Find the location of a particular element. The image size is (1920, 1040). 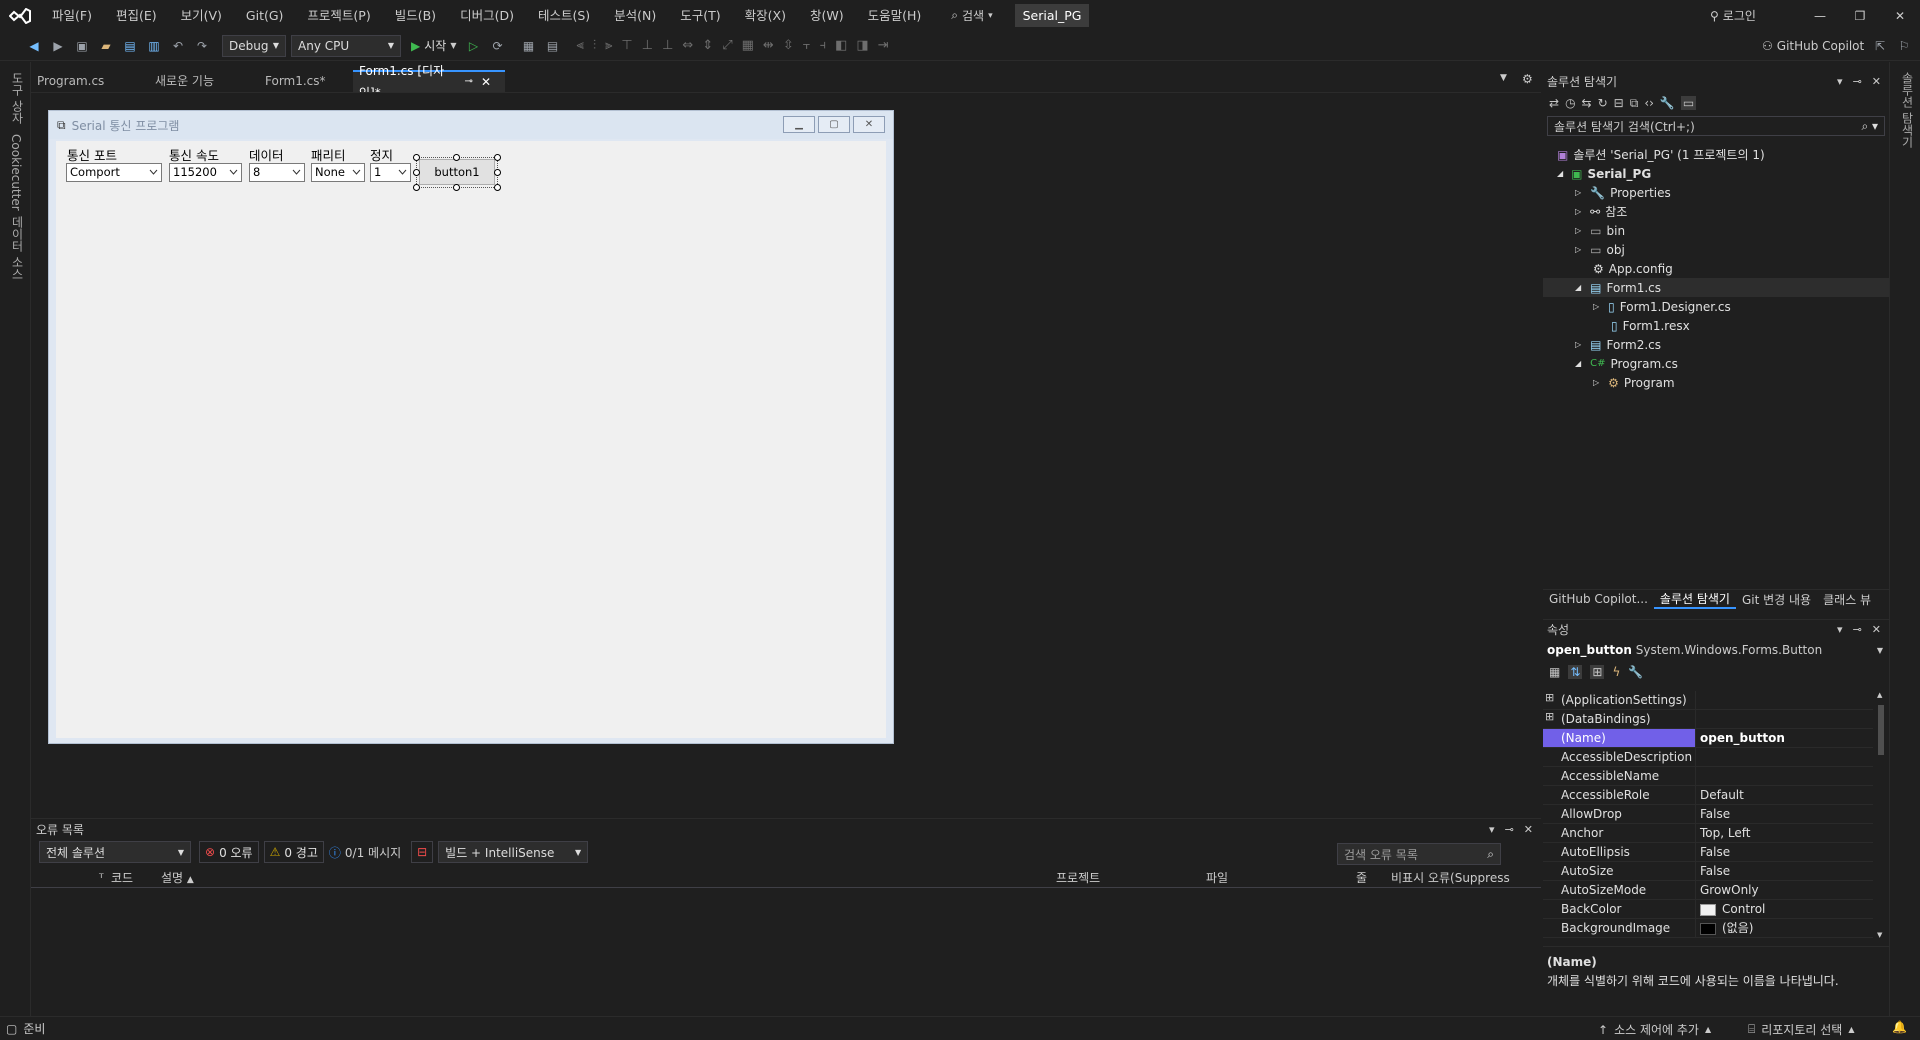

h-spacing-icon: ⇹ is located at coordinates (773, 45).